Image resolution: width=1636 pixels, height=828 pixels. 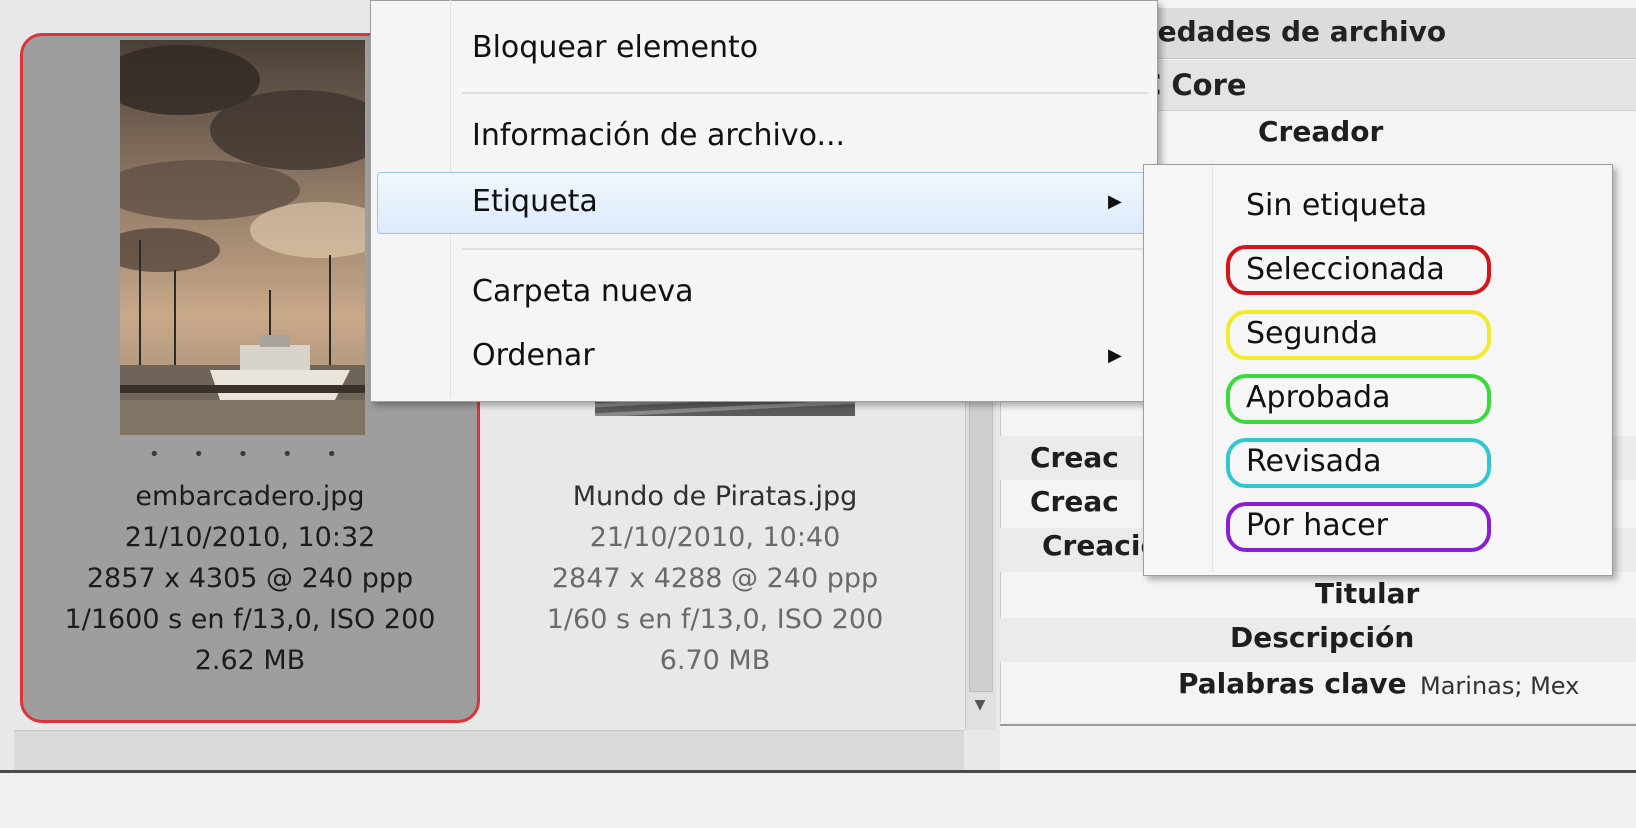 I want to click on thumbnail-image-embarcadero, so click(x=242, y=237).